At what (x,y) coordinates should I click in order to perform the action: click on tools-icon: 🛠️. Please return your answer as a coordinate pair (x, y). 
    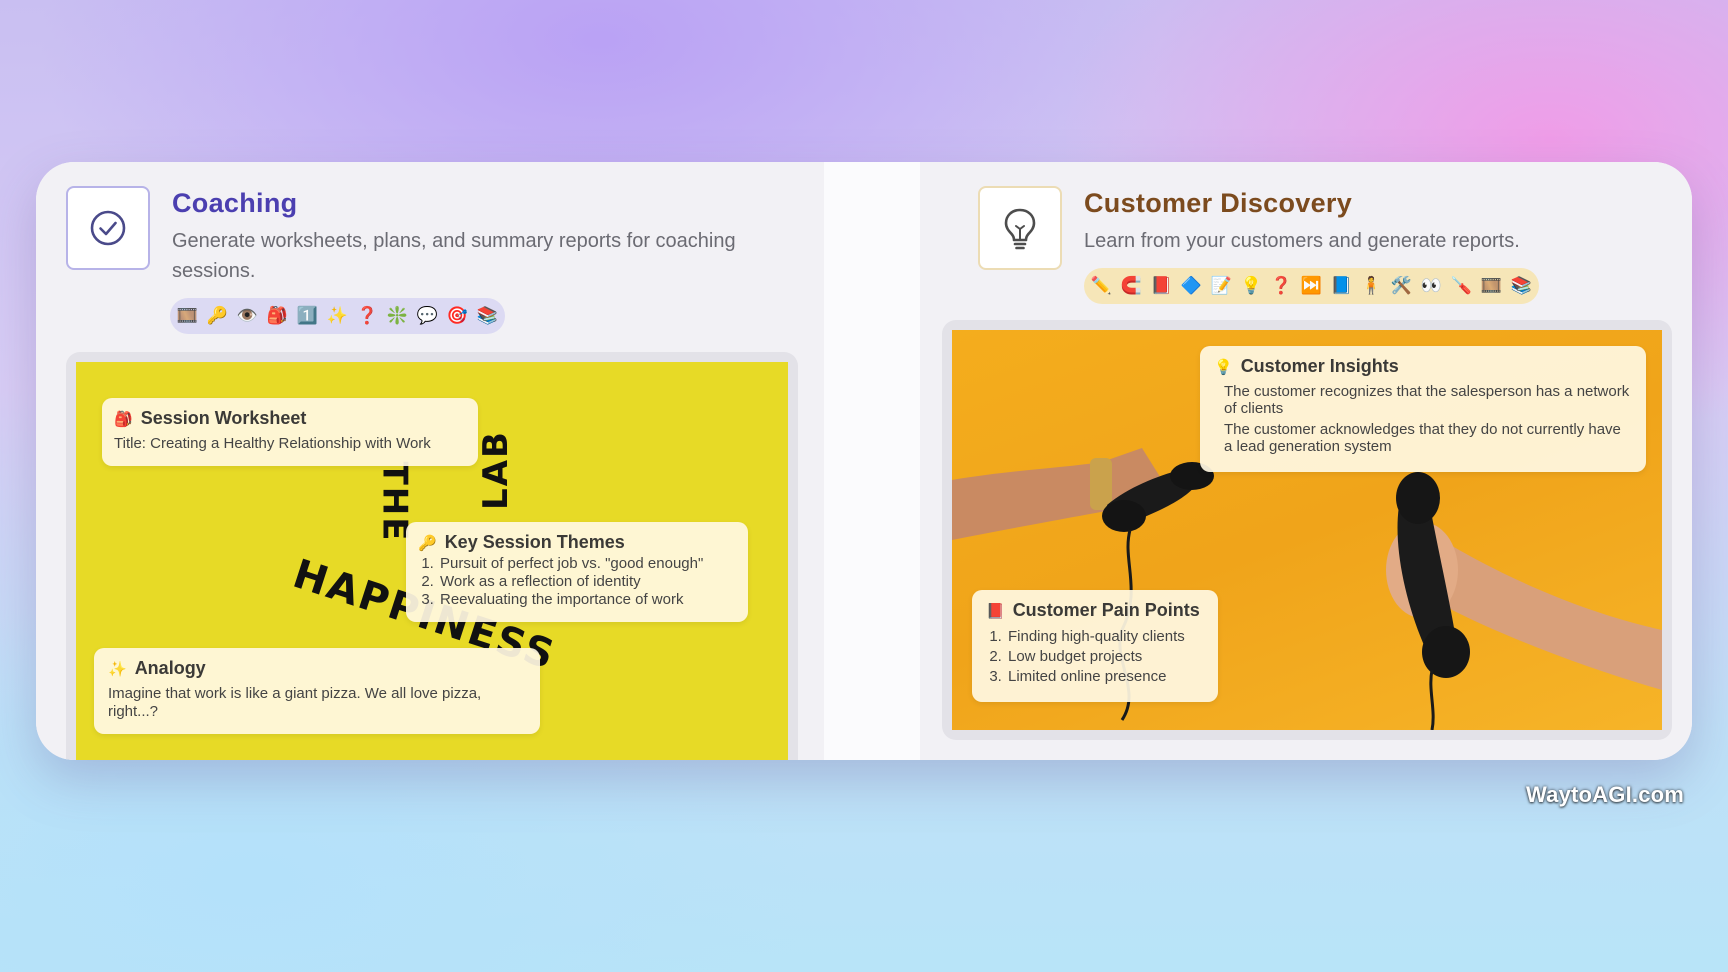
    Looking at the image, I should click on (1401, 285).